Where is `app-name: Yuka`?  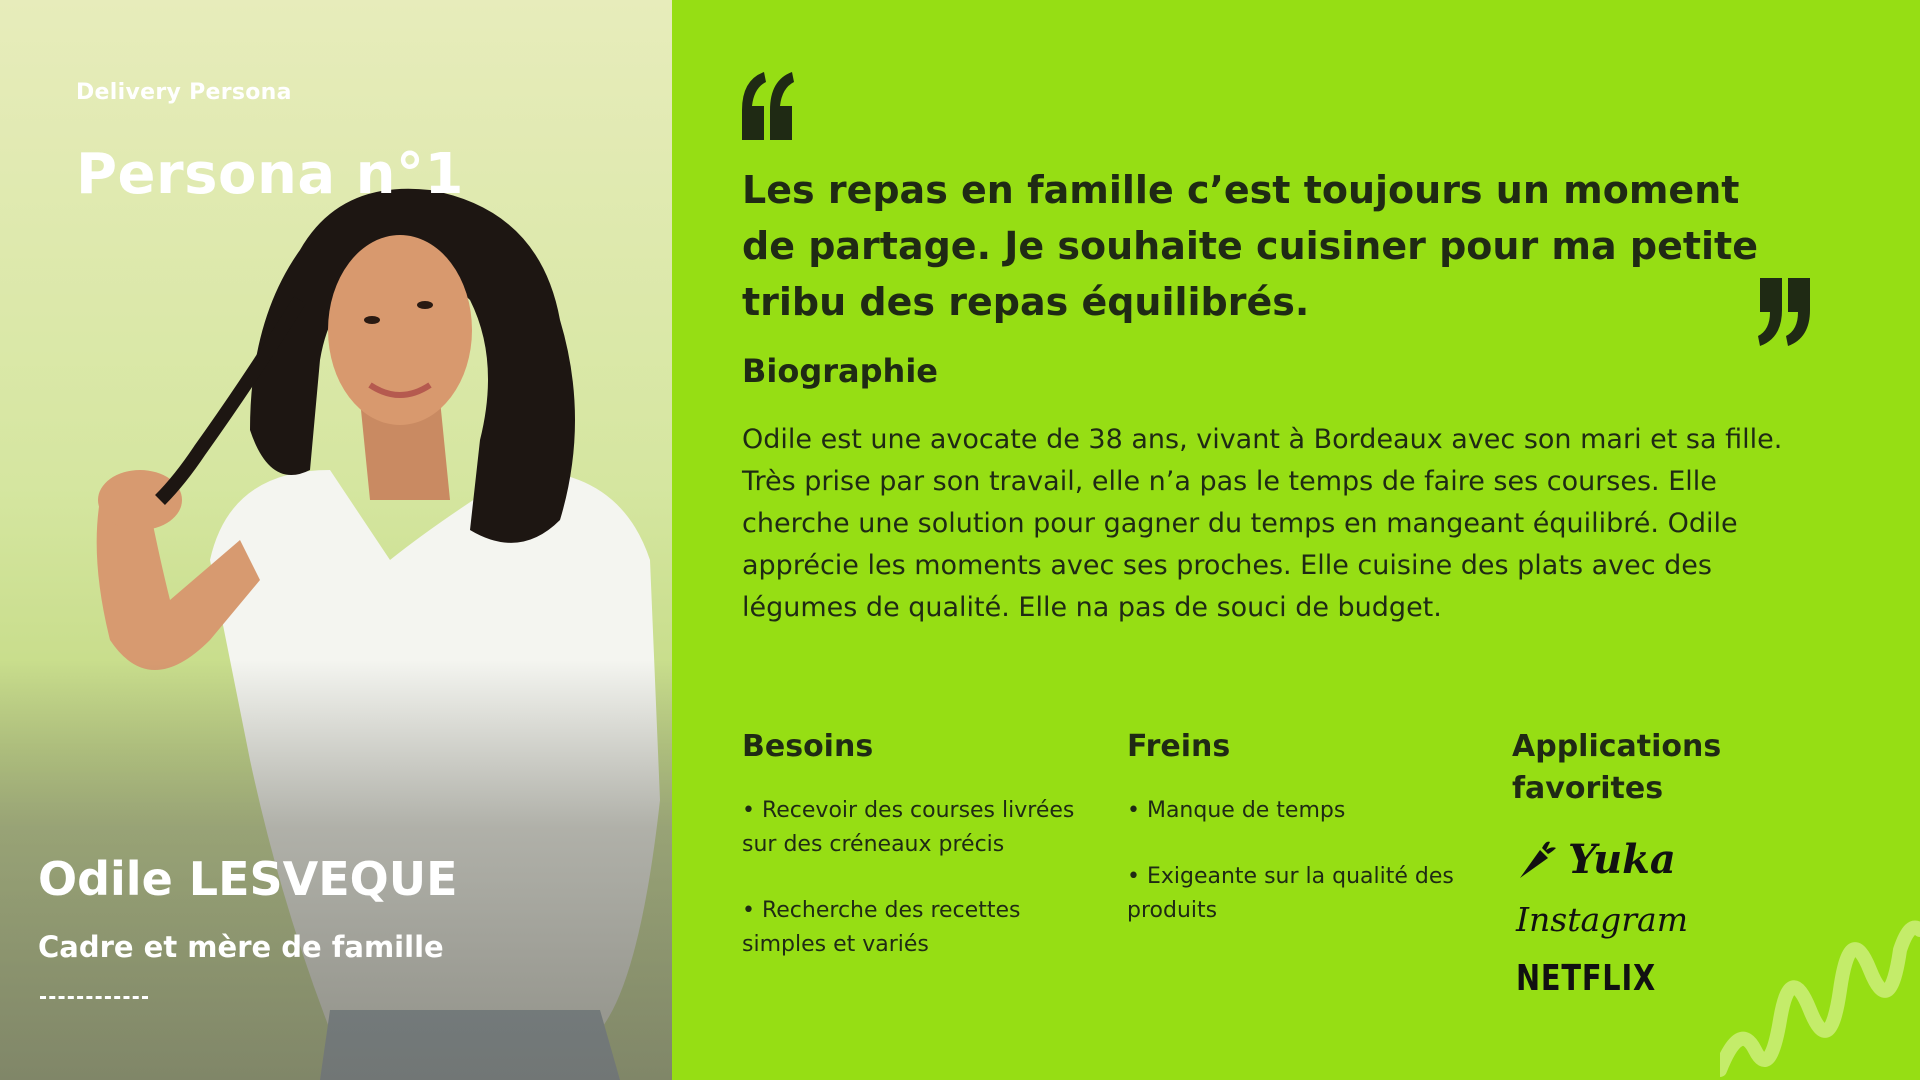 app-name: Yuka is located at coordinates (1622, 859).